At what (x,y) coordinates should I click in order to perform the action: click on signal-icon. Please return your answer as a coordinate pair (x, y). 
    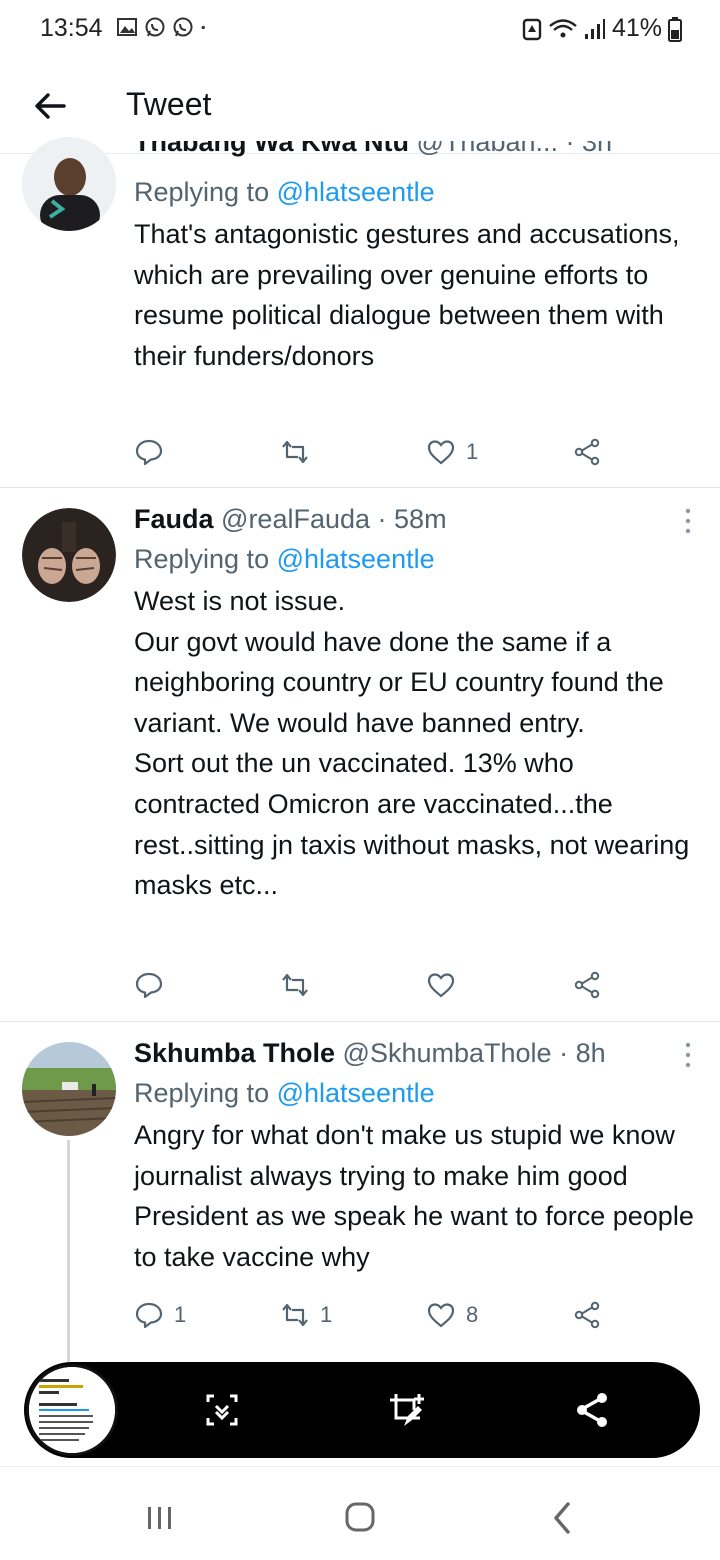
    Looking at the image, I should click on (594, 28).